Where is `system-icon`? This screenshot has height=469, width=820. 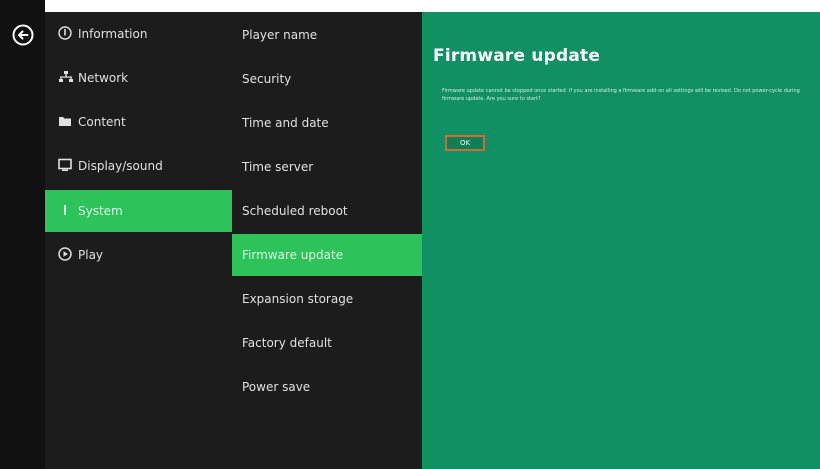 system-icon is located at coordinates (66, 203).